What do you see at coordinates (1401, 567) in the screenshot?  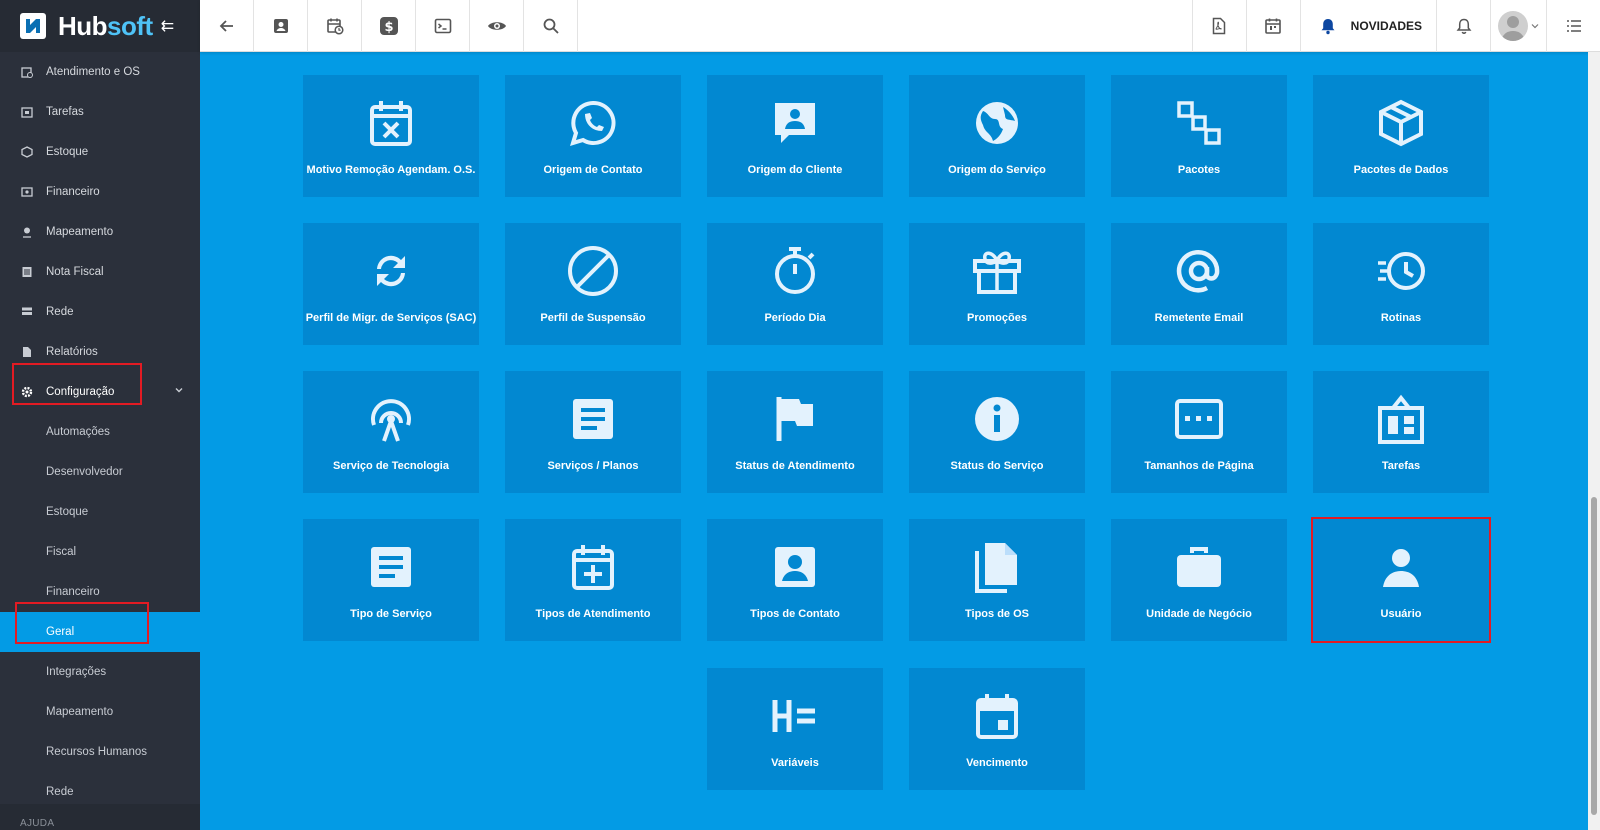 I see `user-icon` at bounding box center [1401, 567].